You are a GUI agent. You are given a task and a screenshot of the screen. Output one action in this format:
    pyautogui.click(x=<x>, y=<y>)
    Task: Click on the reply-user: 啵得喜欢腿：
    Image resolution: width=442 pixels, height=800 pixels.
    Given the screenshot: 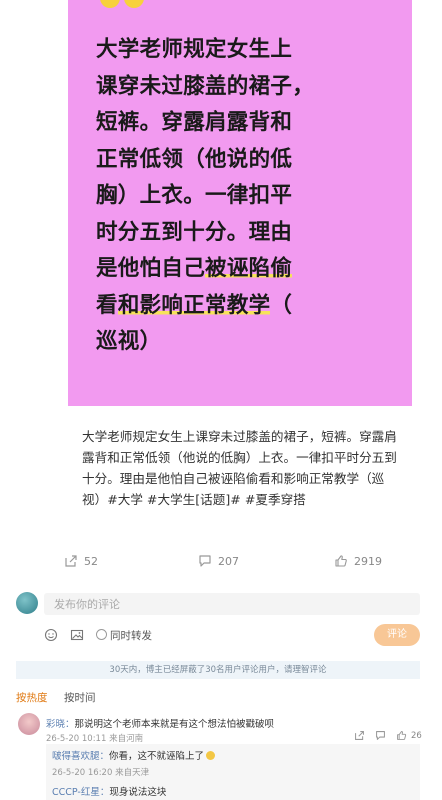 What is the action you would take?
    pyautogui.click(x=80, y=756)
    